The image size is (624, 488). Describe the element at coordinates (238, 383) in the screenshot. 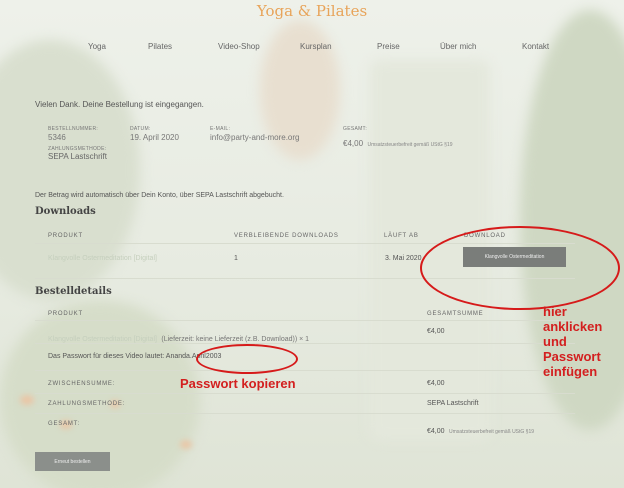

I see `annotation-copy-password: Passwort kopieren` at that location.